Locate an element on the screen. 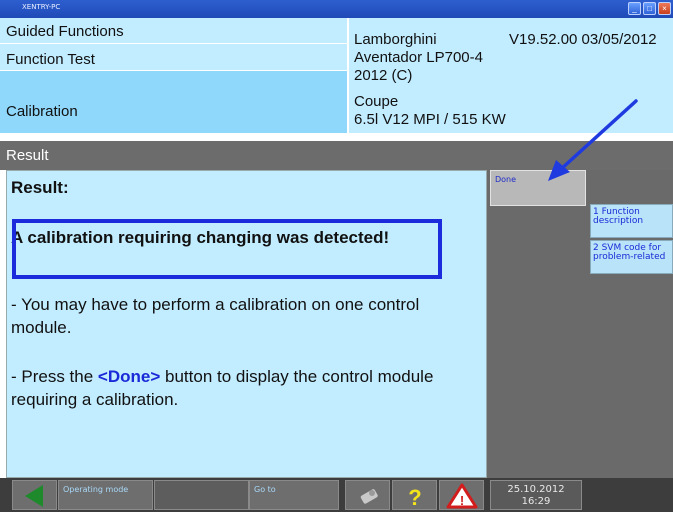  help-icon: ? is located at coordinates (414, 497).